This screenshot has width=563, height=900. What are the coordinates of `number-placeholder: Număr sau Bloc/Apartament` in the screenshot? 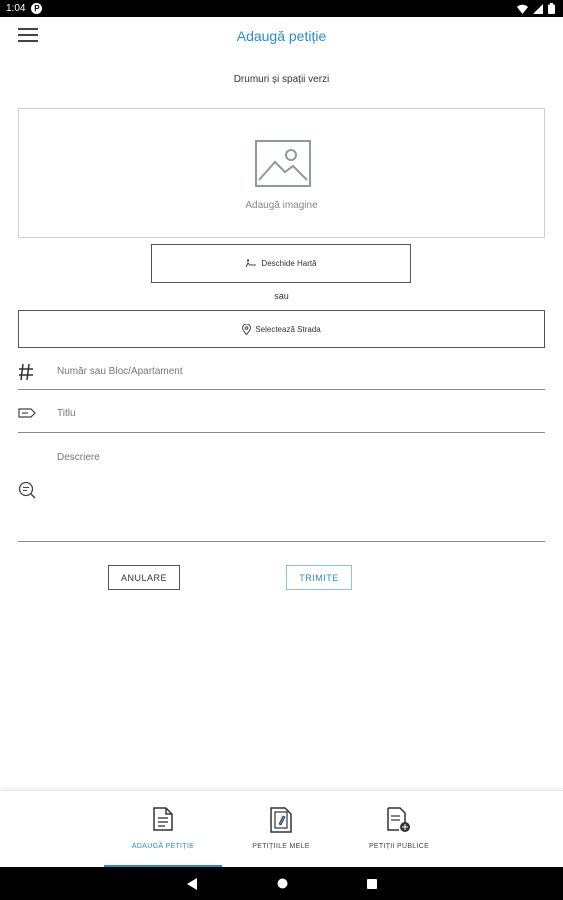 It's located at (120, 371).